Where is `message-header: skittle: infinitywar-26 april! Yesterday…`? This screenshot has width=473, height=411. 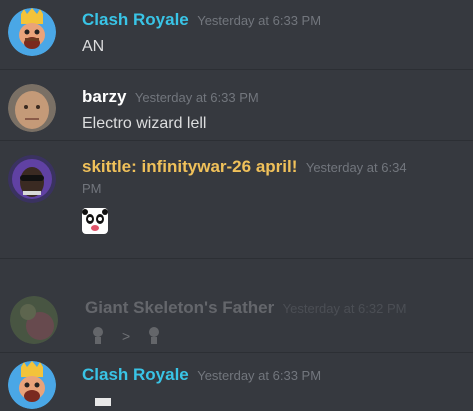
message-header: skittle: infinitywar-26 april! Yesterday… is located at coordinates (244, 167).